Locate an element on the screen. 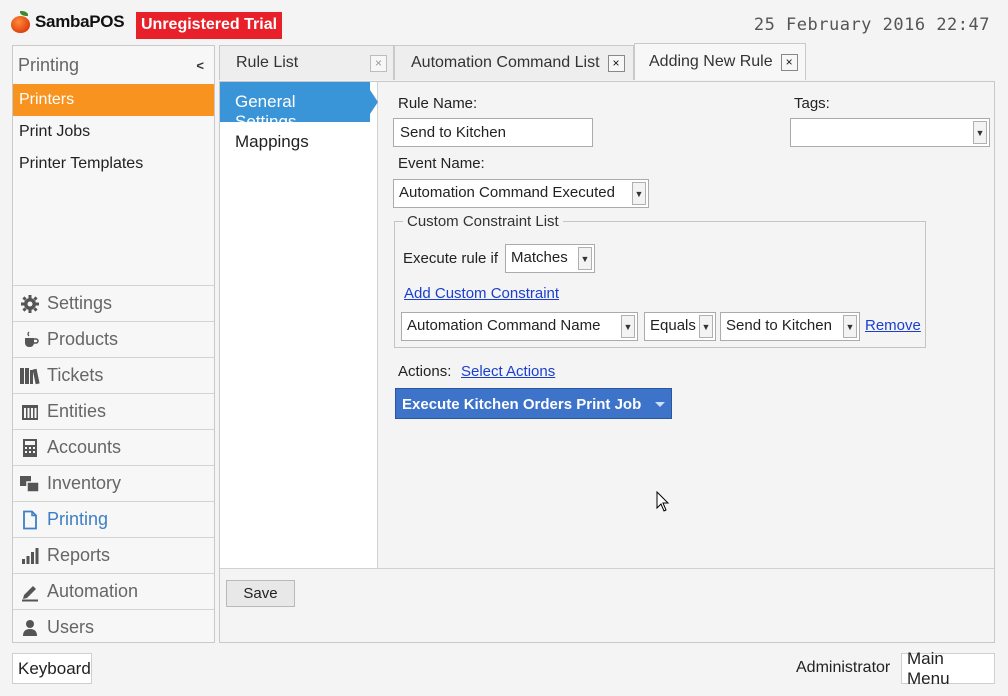  collapse-chevron-icon: < is located at coordinates (200, 65).